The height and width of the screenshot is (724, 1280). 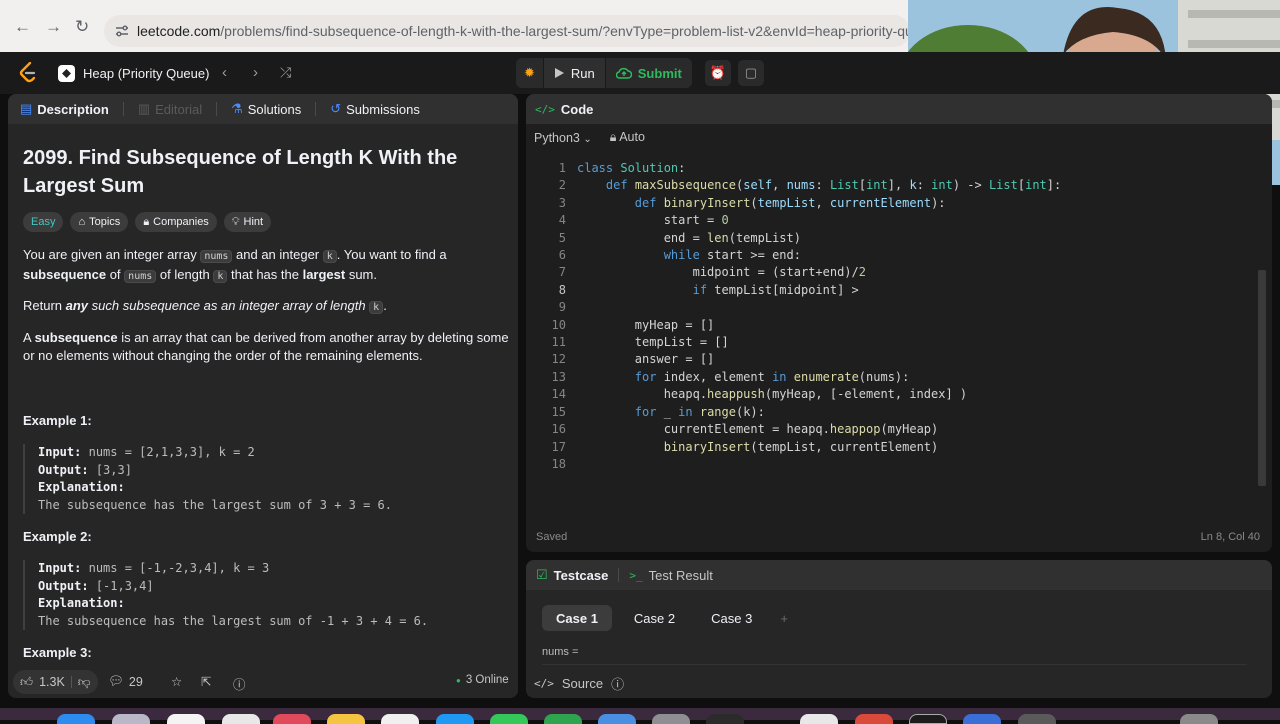 I want to click on forward-icon: →, so click(x=53, y=26).